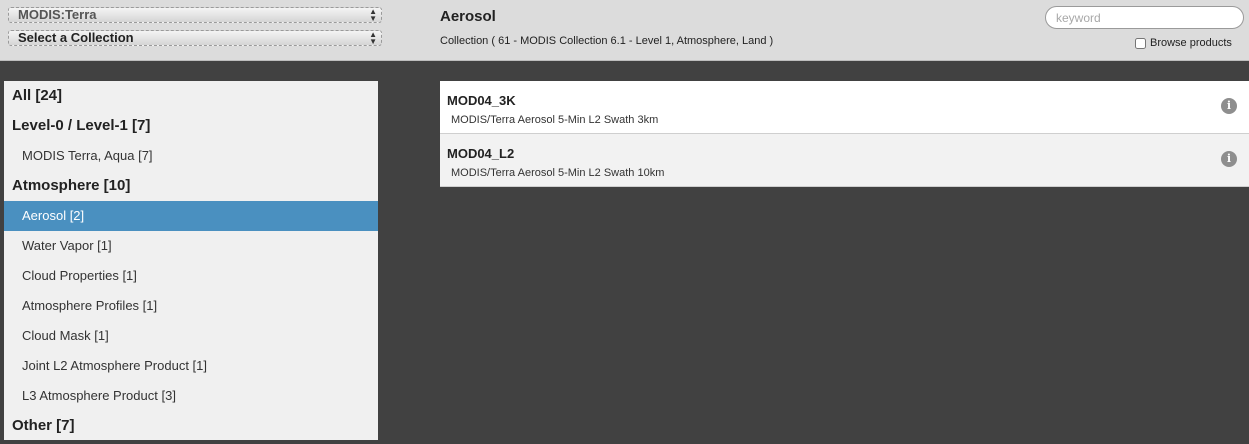 The height and width of the screenshot is (444, 1249). I want to click on sidebar-item-other: Other [7], so click(191, 426).